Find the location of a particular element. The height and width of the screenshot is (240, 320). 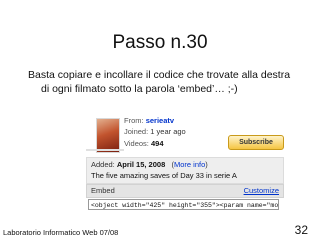

videos-label: Videos: is located at coordinates (136, 143).